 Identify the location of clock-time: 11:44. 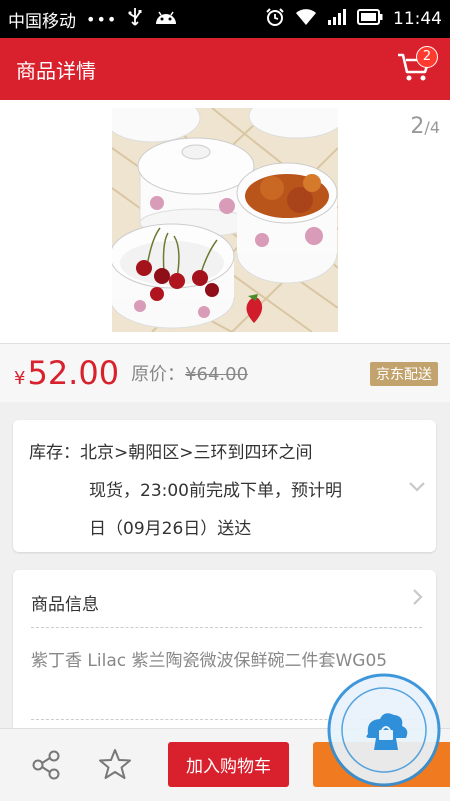
(417, 19).